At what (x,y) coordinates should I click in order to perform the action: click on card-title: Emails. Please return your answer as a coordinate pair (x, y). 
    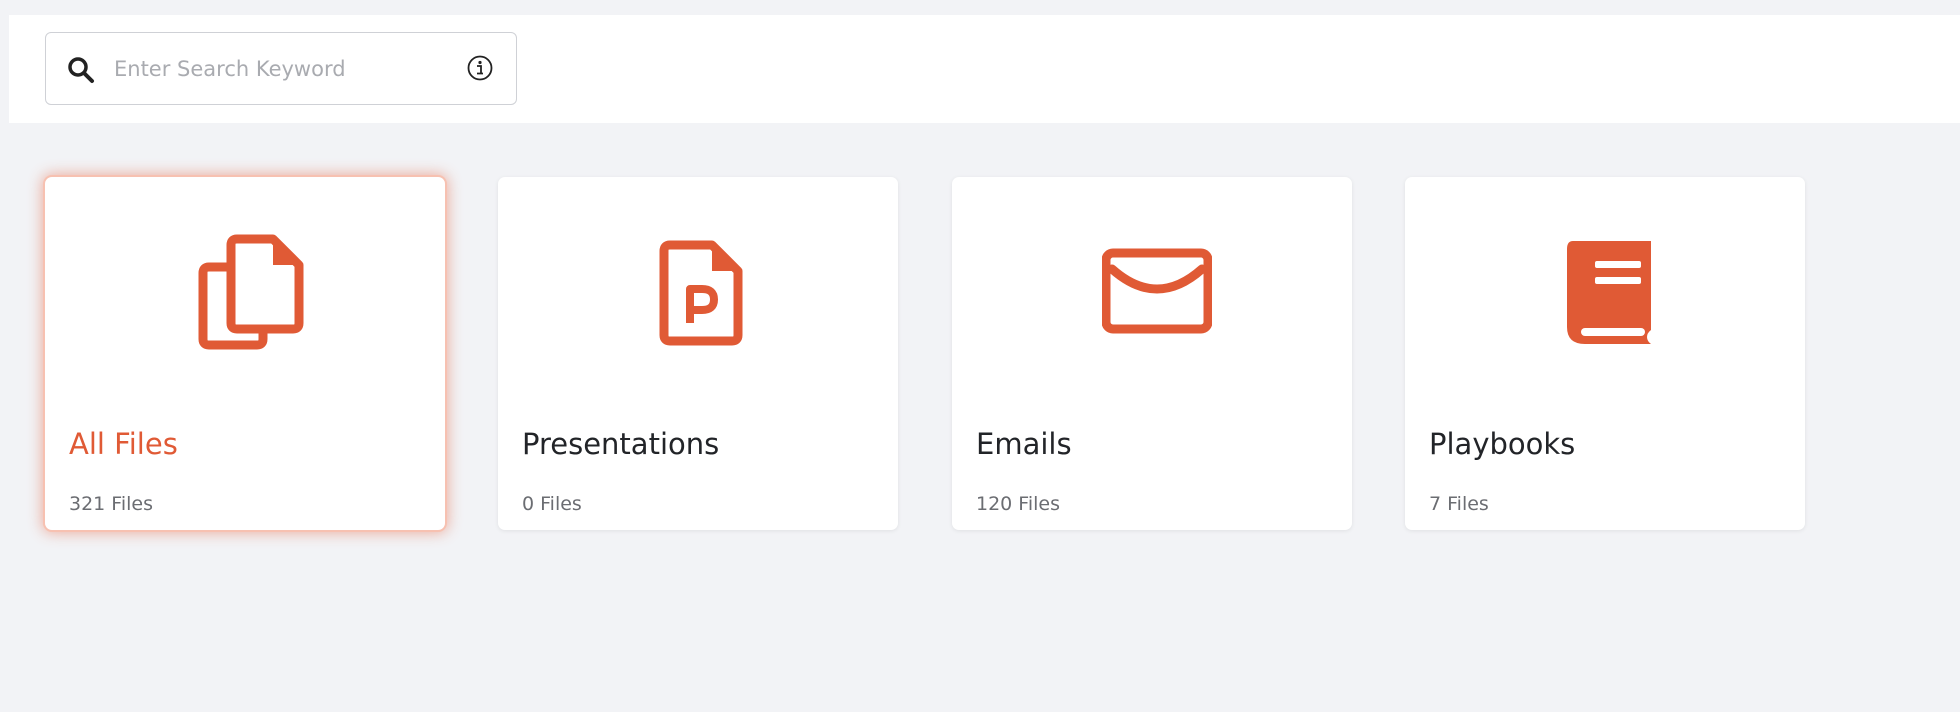
    Looking at the image, I should click on (1024, 444).